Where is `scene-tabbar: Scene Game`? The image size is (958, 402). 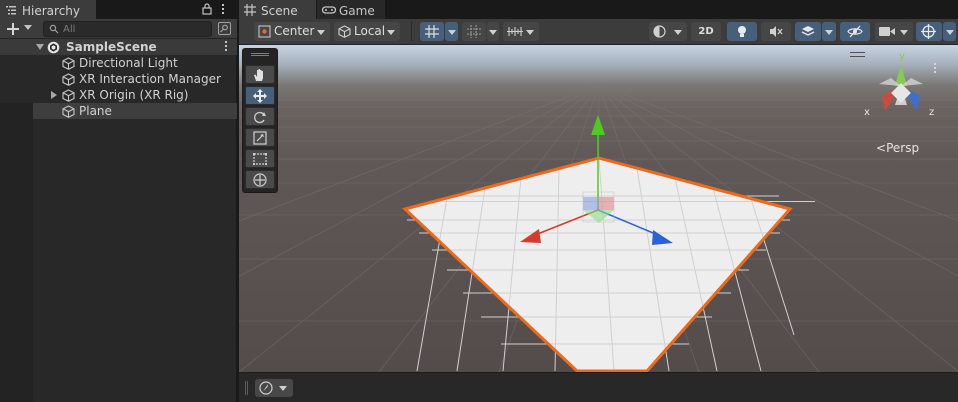 scene-tabbar: Scene Game is located at coordinates (598, 9).